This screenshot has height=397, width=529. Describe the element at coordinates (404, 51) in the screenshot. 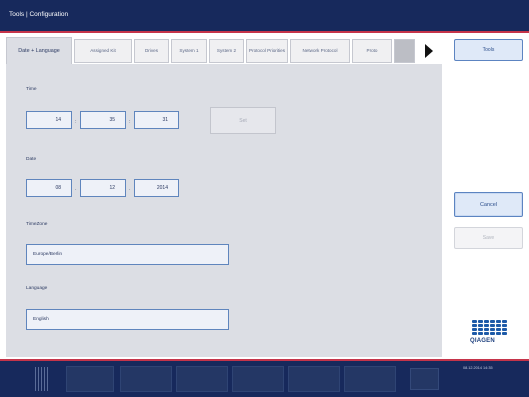

I see `tab-overflow` at that location.